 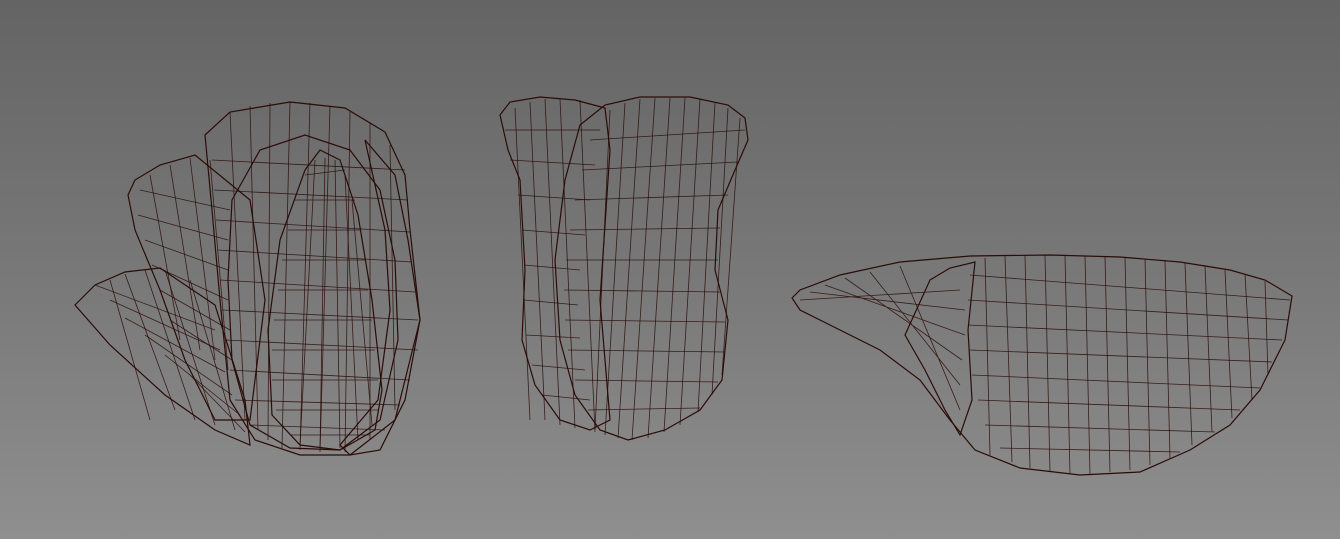 I want to click on petal-cluster-closed-wireframe, so click(x=625, y=269).